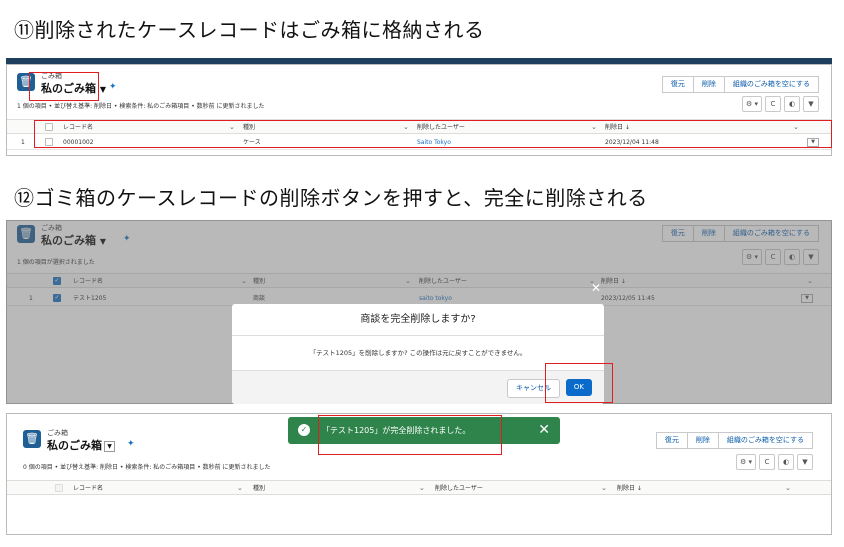 The width and height of the screenshot is (844, 547). What do you see at coordinates (259, 488) in the screenshot?
I see `col-type: 種別` at bounding box center [259, 488].